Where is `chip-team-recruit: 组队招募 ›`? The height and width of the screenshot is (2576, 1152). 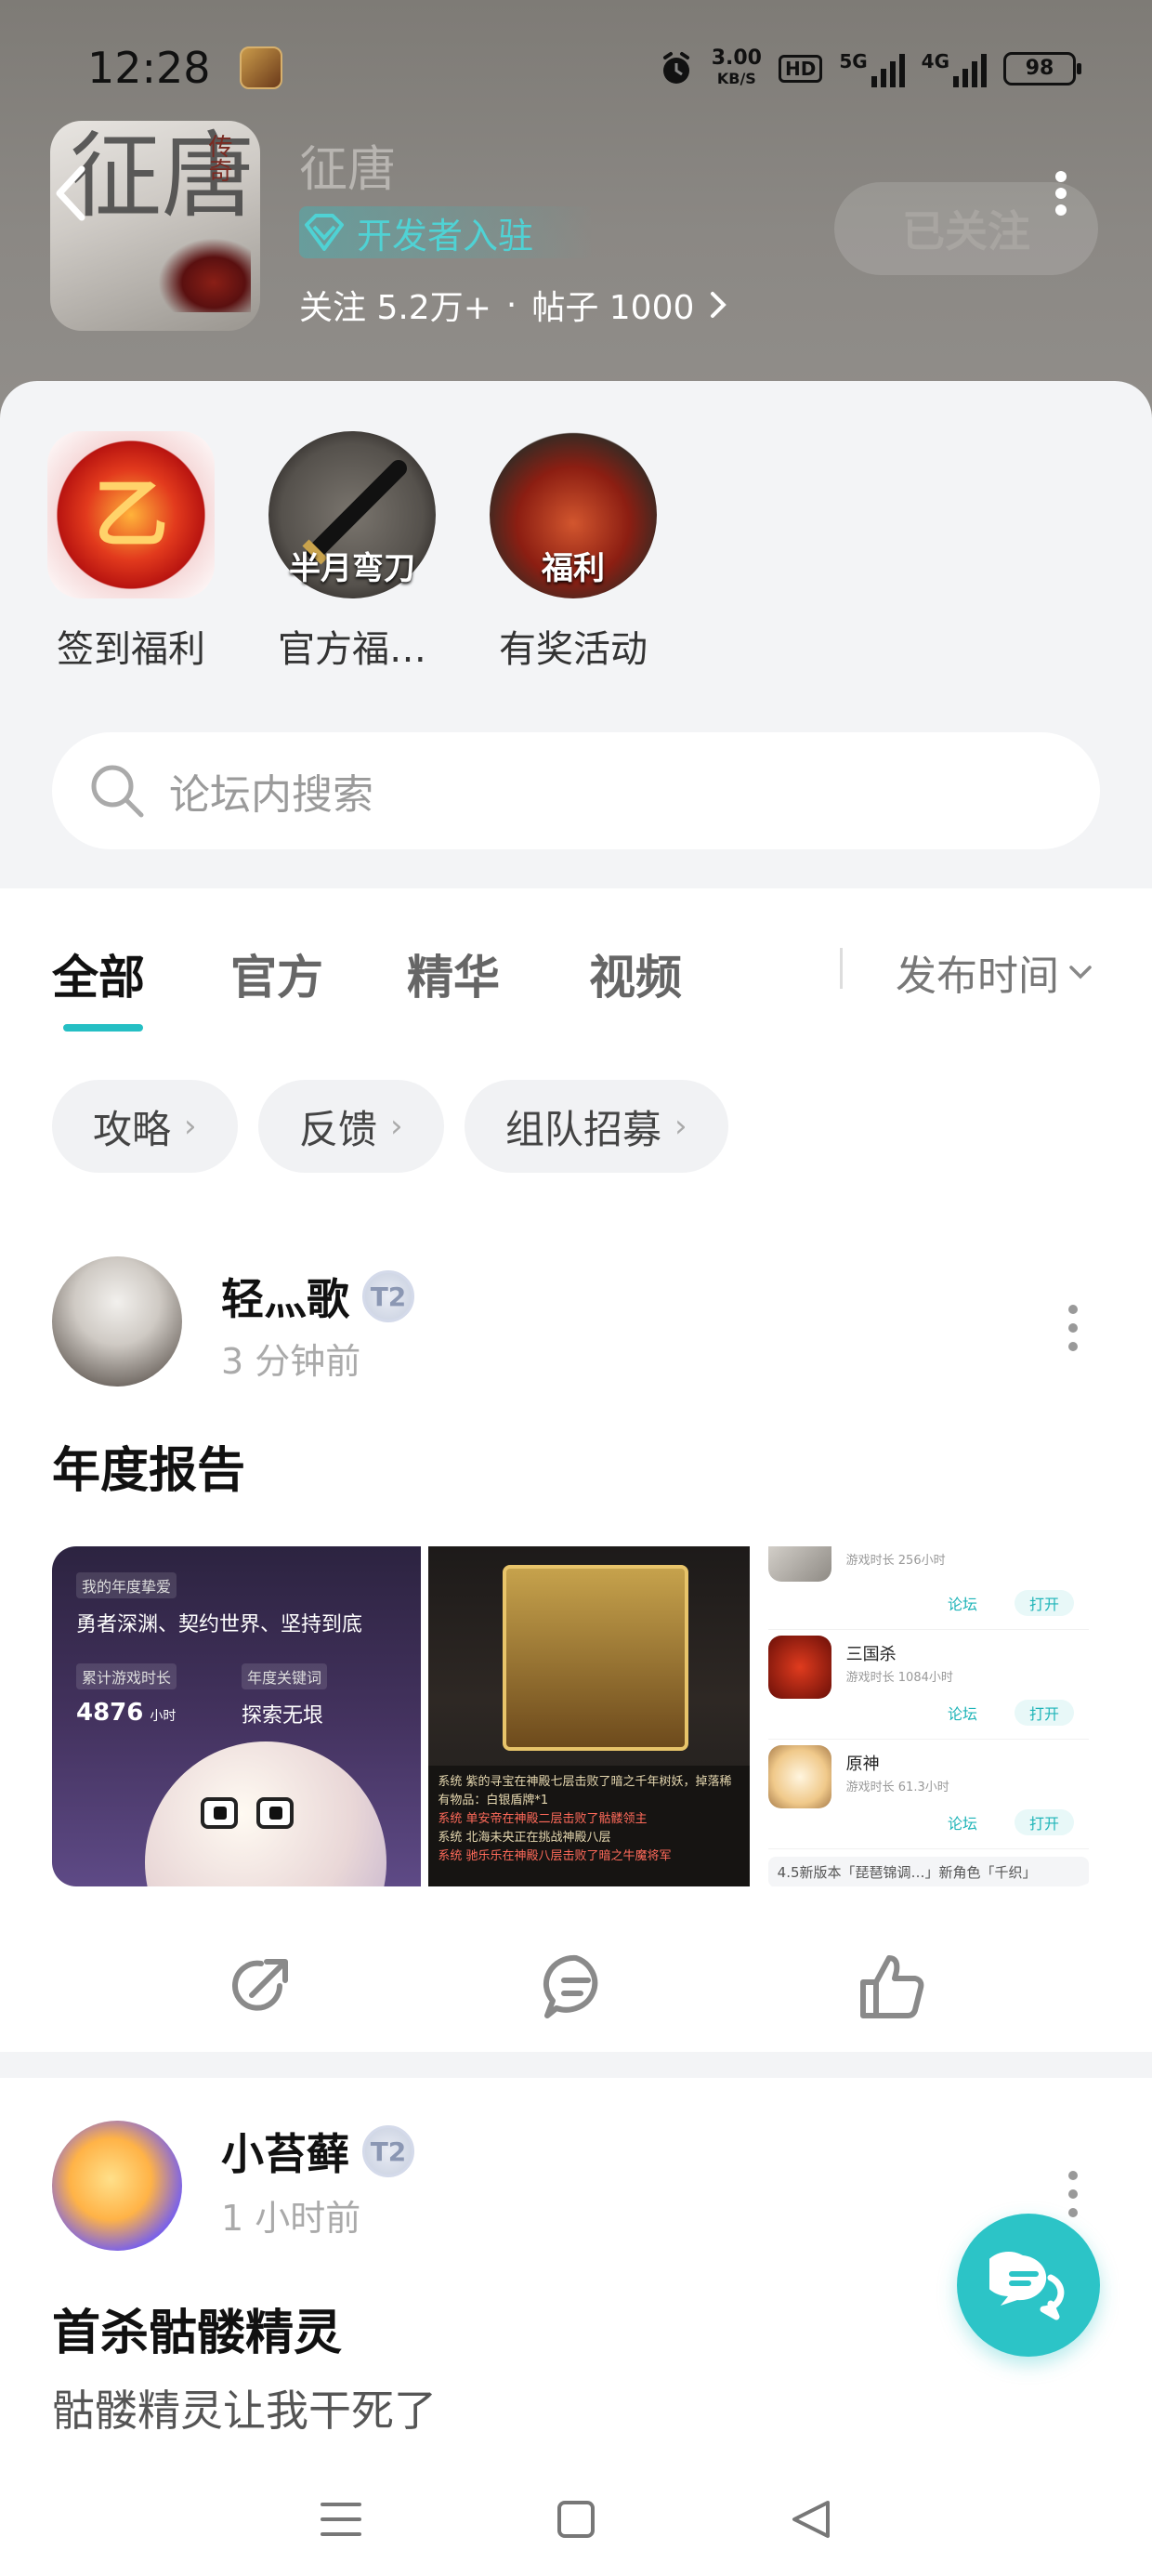 chip-team-recruit: 组队招募 › is located at coordinates (596, 1126).